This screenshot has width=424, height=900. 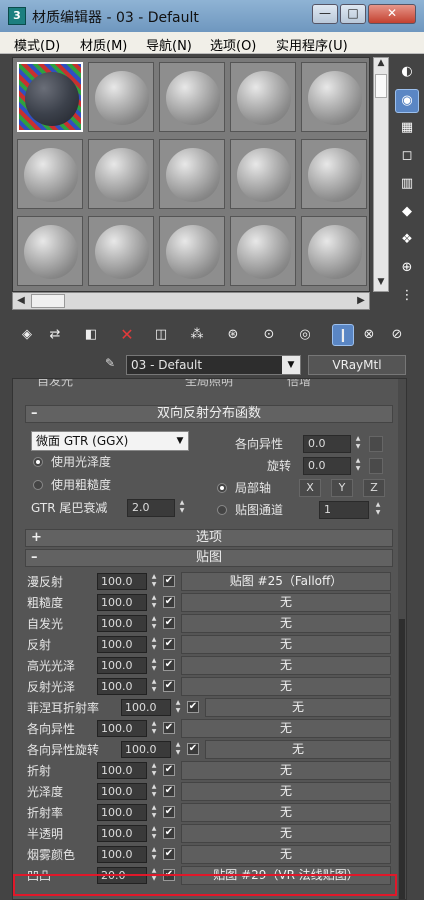 What do you see at coordinates (369, 335) in the screenshot?
I see `go-forward-sibling-icon: ⊗` at bounding box center [369, 335].